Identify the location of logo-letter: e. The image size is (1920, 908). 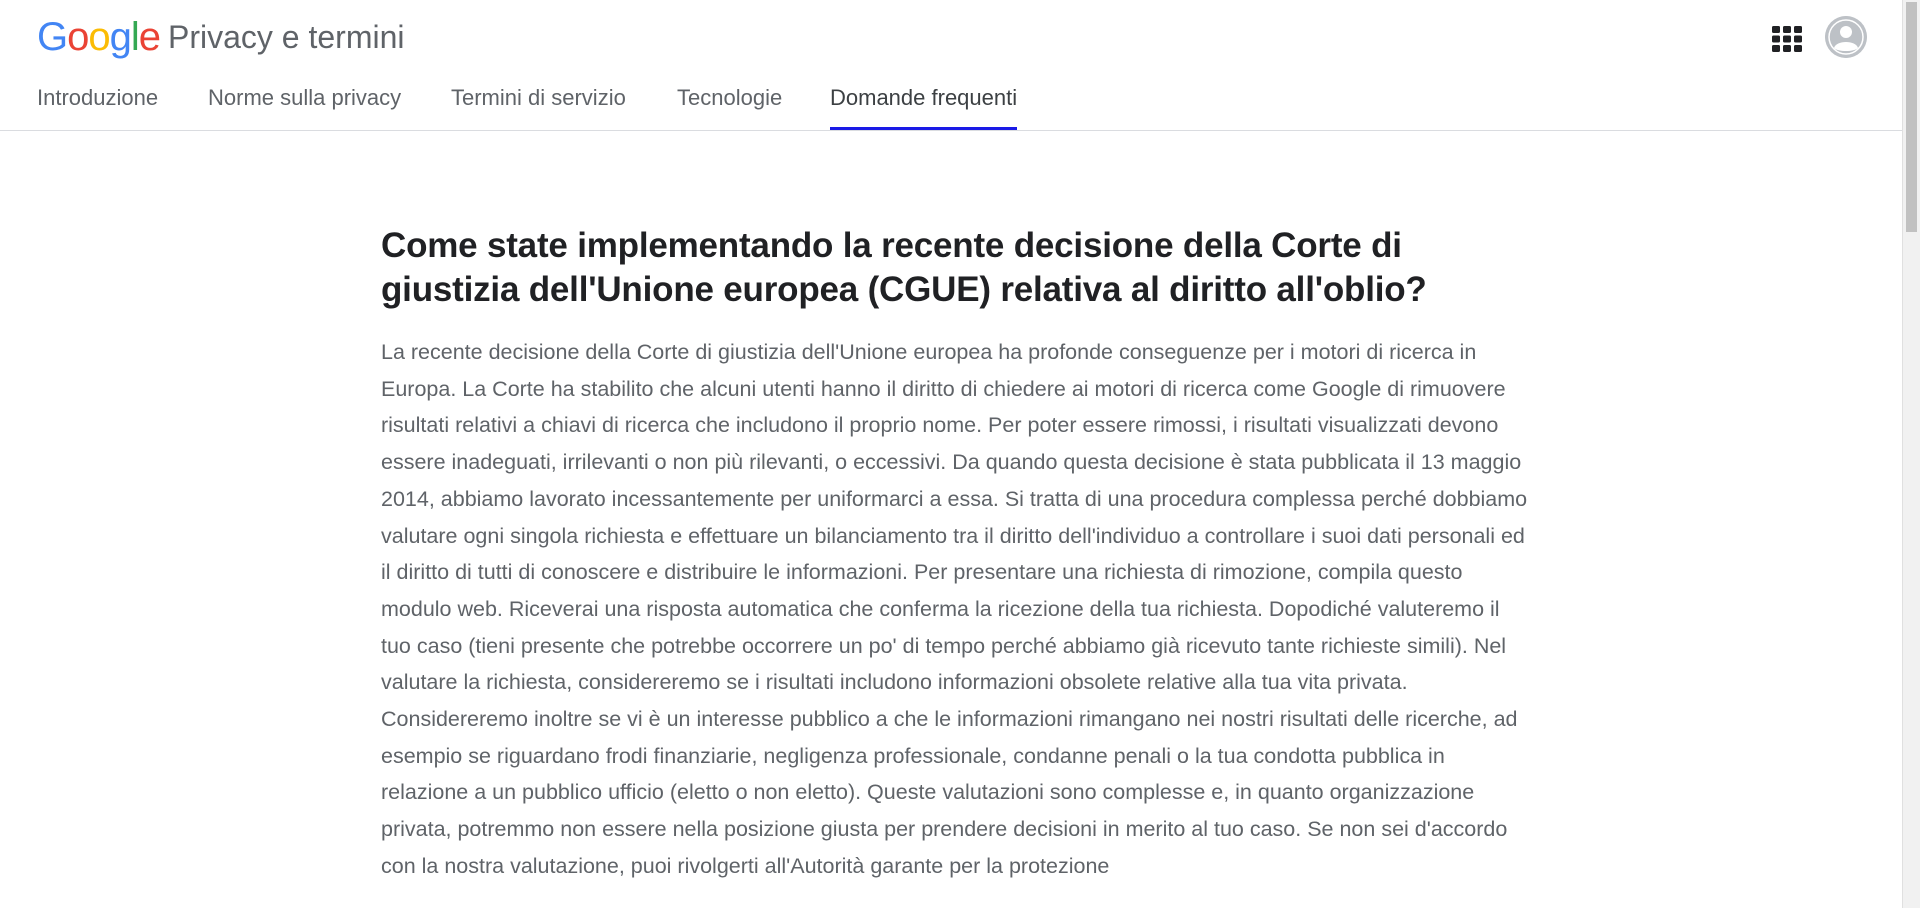
(149, 37).